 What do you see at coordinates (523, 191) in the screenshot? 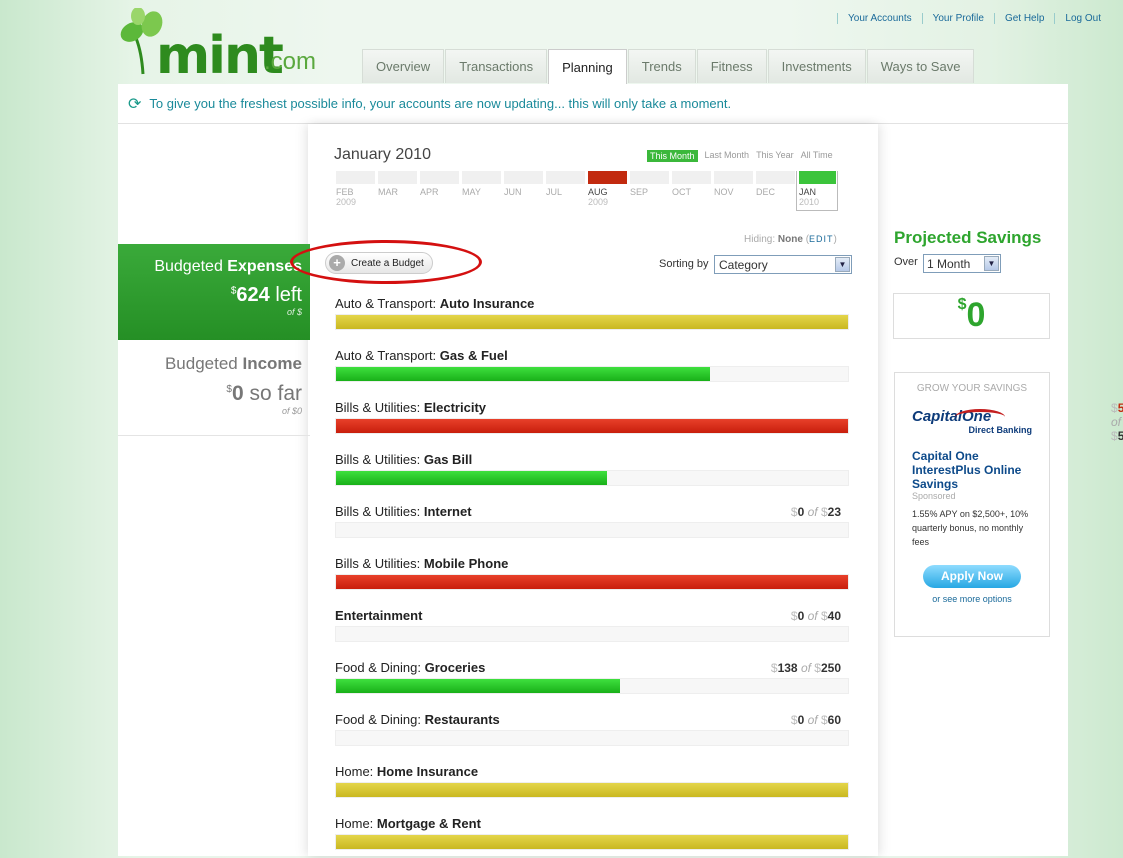
I see `timeline-month-jun: JUN` at bounding box center [523, 191].